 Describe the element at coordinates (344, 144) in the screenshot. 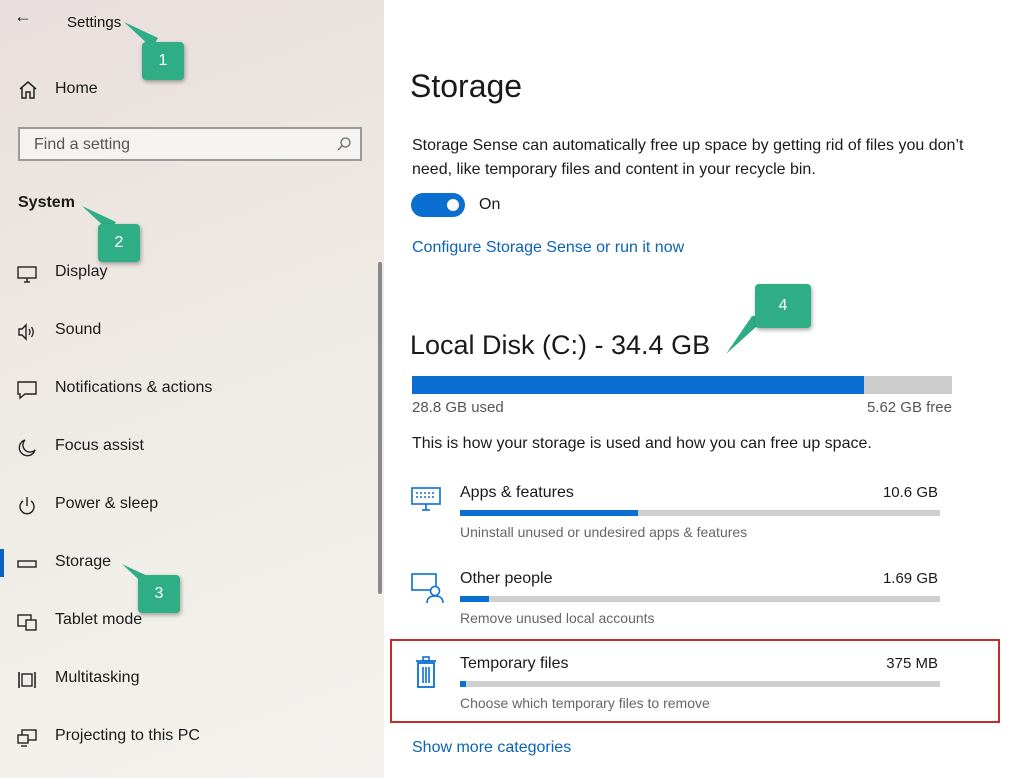

I see `search-icon` at that location.